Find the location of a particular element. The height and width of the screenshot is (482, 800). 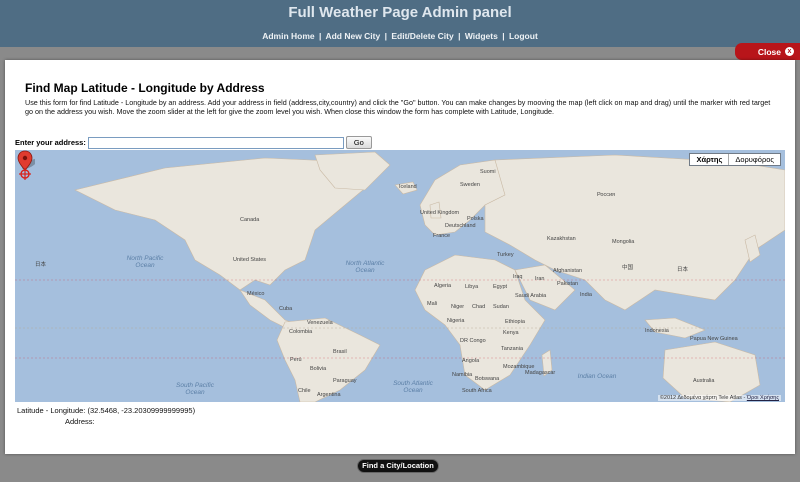

map-label: Chad is located at coordinates (479, 307).